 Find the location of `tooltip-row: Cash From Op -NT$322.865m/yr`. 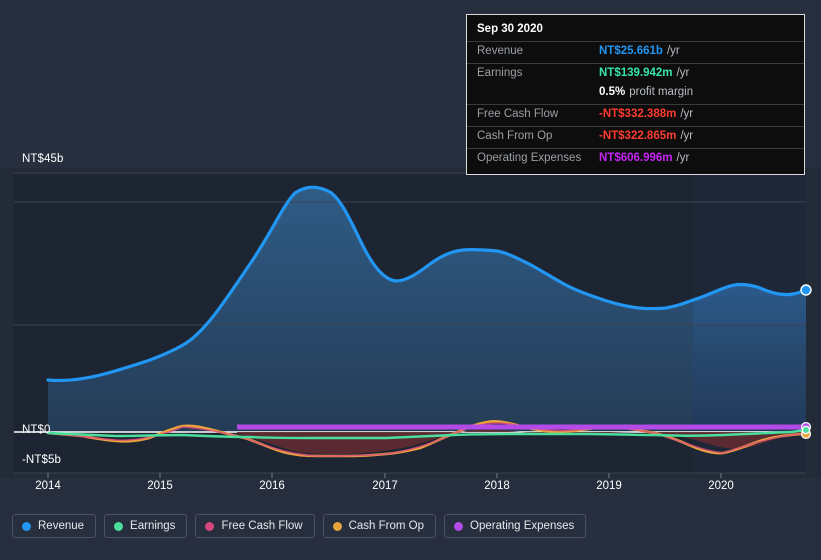

tooltip-row: Cash From Op -NT$322.865m/yr is located at coordinates (635, 137).